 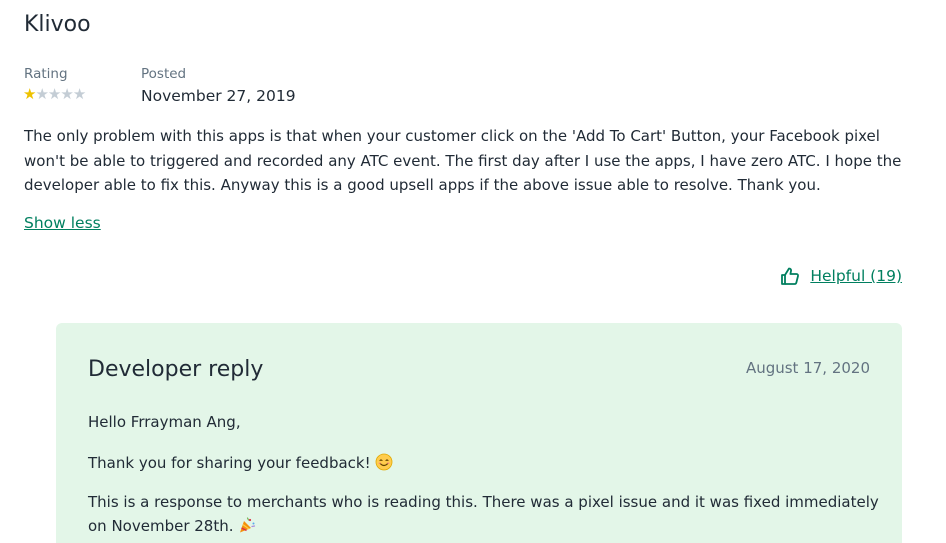 I want to click on star-rating: ★★★★★, so click(x=54, y=94).